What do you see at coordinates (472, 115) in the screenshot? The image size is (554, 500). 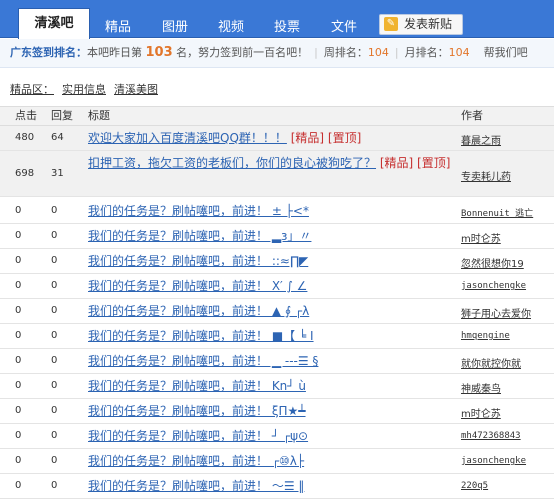 I see `header-author: 作者` at bounding box center [472, 115].